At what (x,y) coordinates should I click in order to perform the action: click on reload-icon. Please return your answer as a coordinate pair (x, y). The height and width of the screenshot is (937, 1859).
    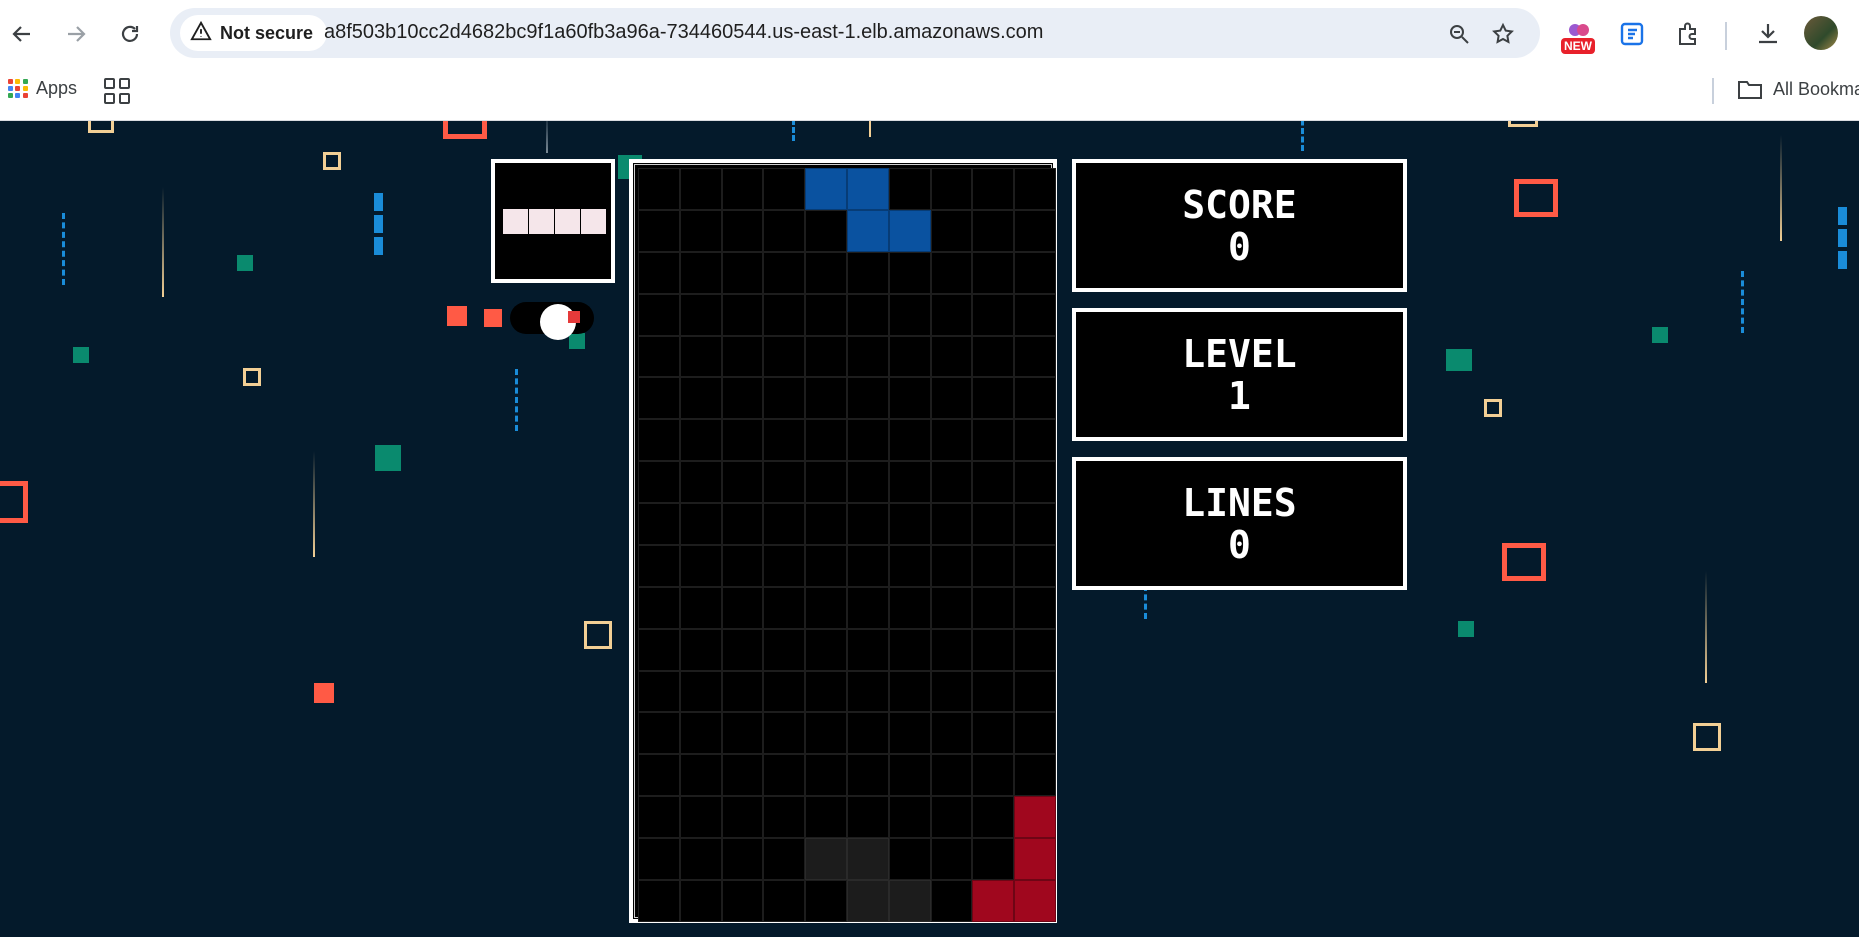
    Looking at the image, I should click on (130, 34).